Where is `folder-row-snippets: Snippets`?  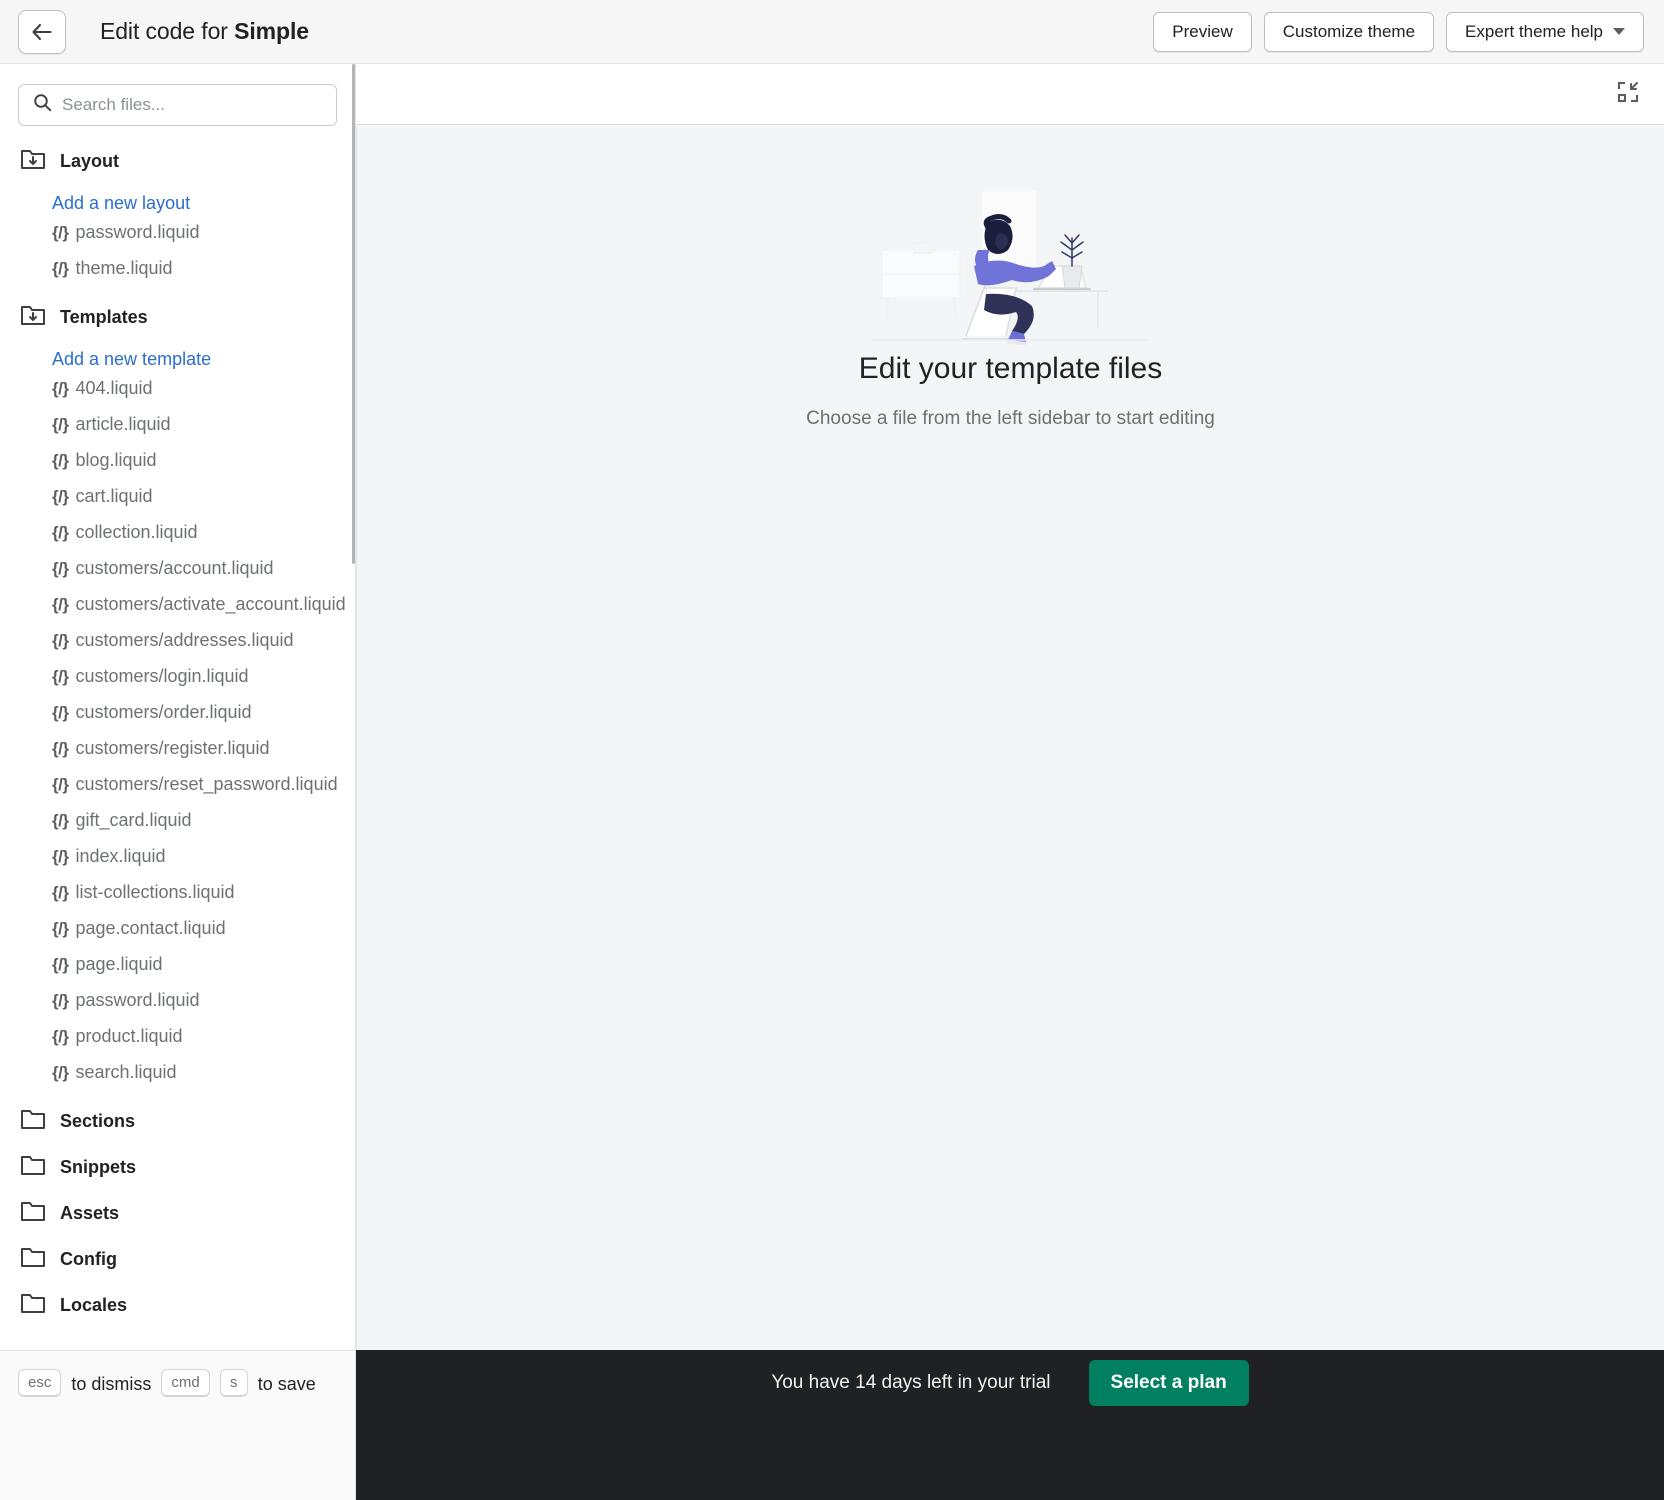 folder-row-snippets: Snippets is located at coordinates (177, 1167).